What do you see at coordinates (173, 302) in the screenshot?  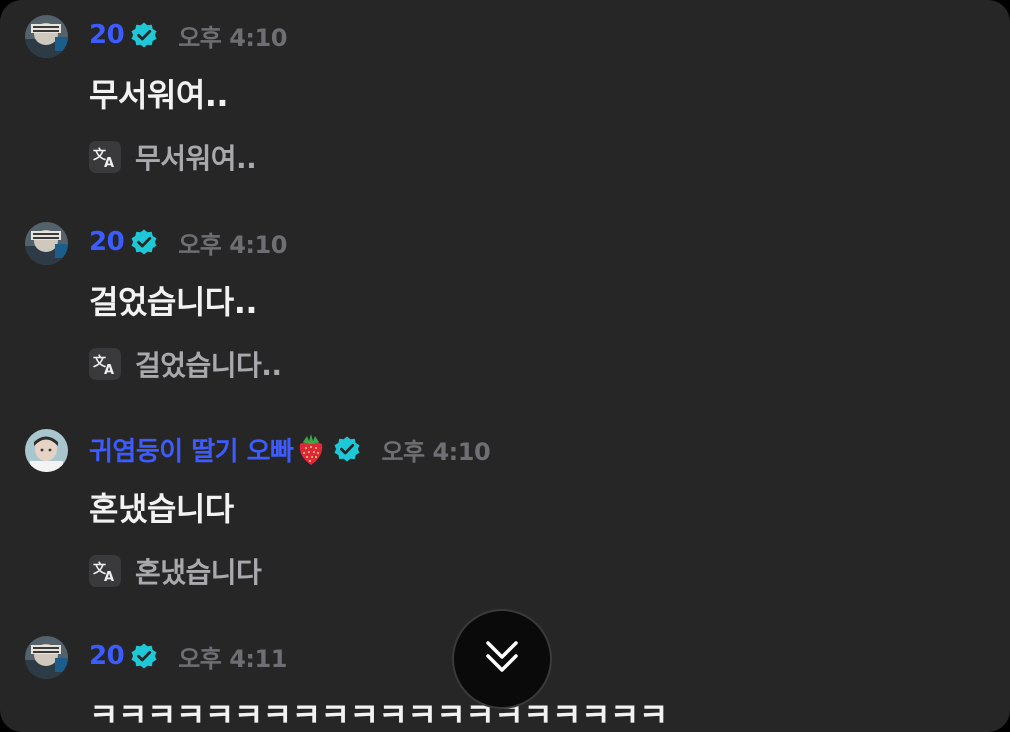 I see `message-text: 걸었습니다..` at bounding box center [173, 302].